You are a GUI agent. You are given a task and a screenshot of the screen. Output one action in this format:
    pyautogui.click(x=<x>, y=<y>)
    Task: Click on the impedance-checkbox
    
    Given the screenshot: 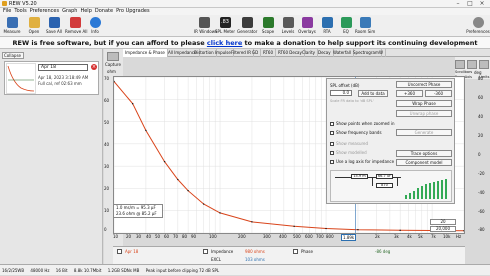 What is the action you would take?
    pyautogui.click(x=205, y=251)
    